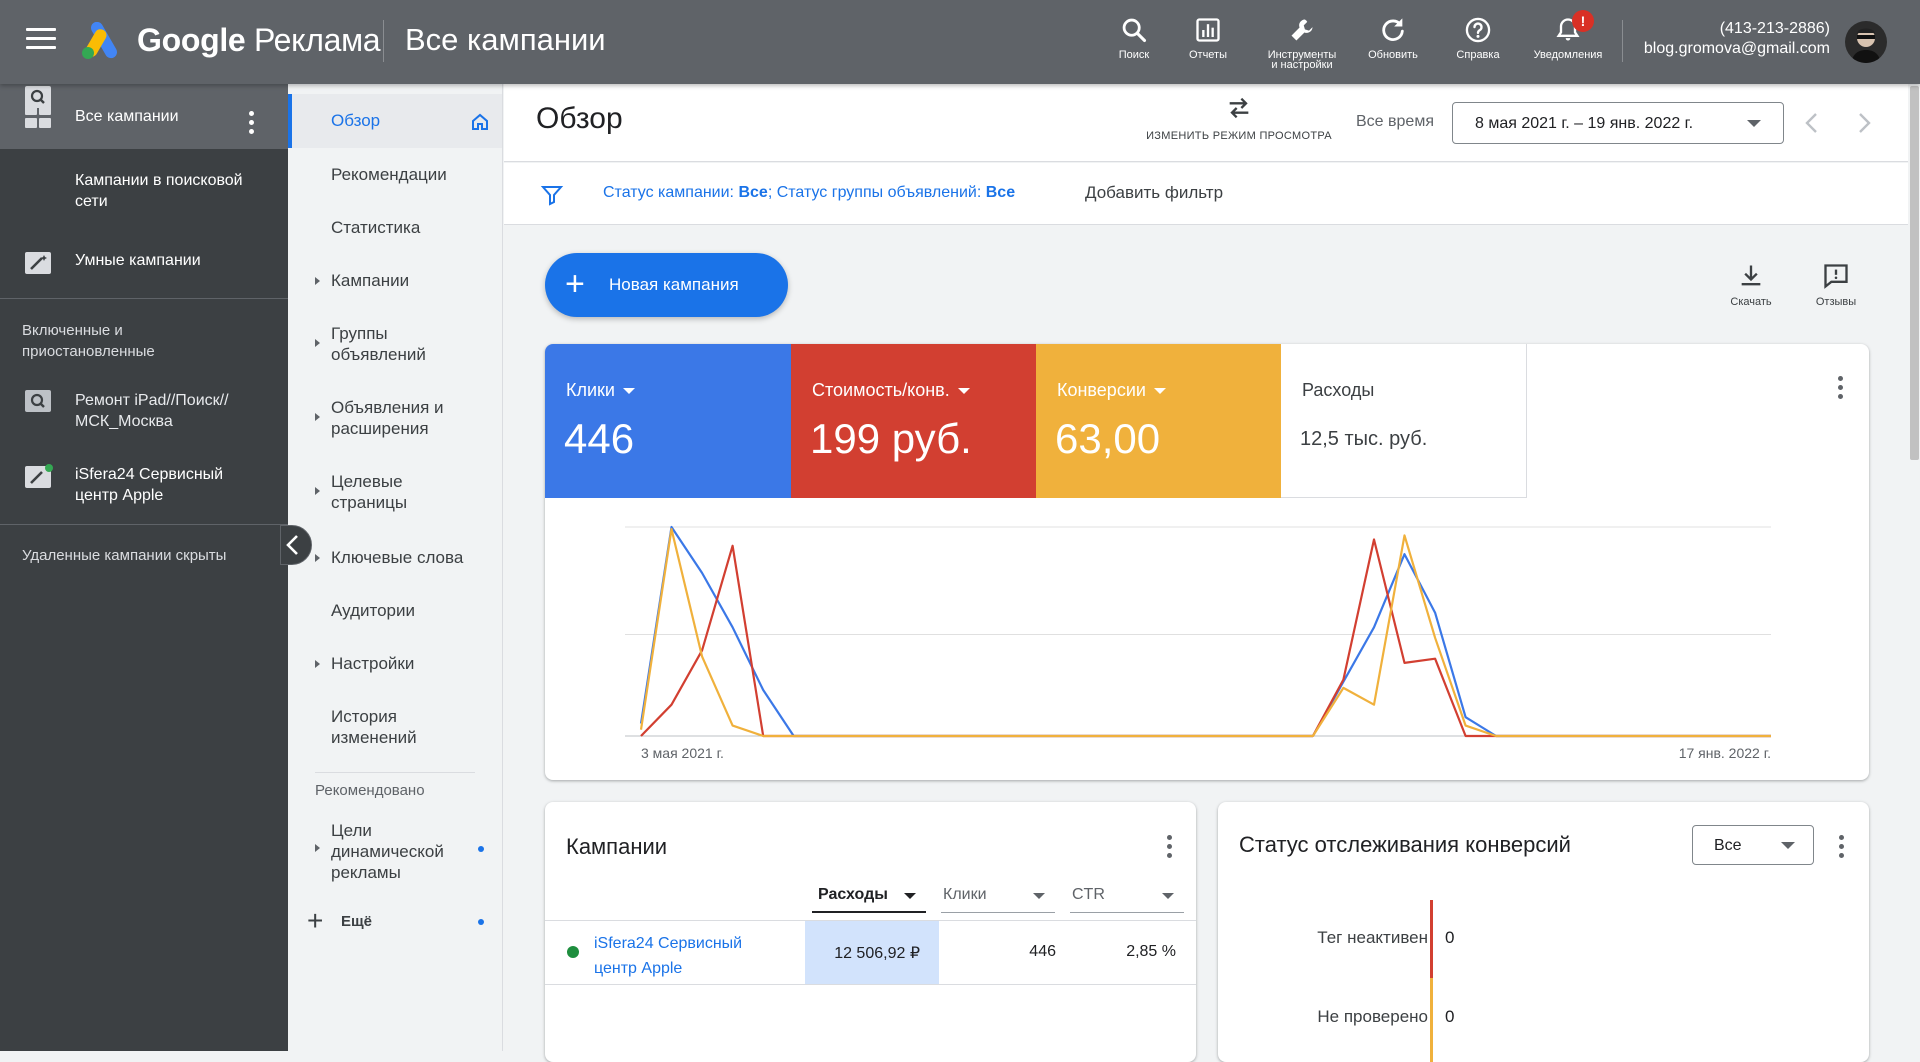 This screenshot has height=1062, width=1920. Describe the element at coordinates (1127, 899) in the screenshot. I see `column-header-ctr: CTR` at that location.